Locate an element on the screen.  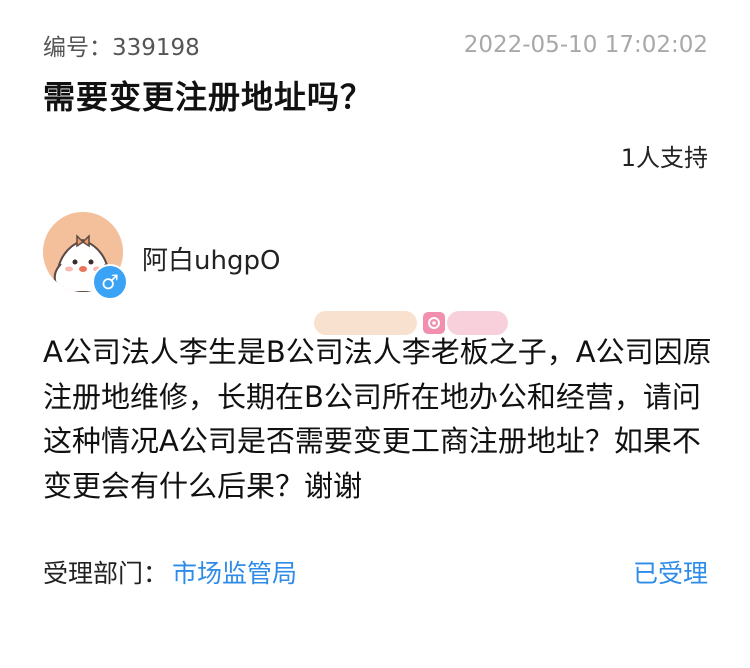
department-label: 受理部门： is located at coordinates (106, 573).